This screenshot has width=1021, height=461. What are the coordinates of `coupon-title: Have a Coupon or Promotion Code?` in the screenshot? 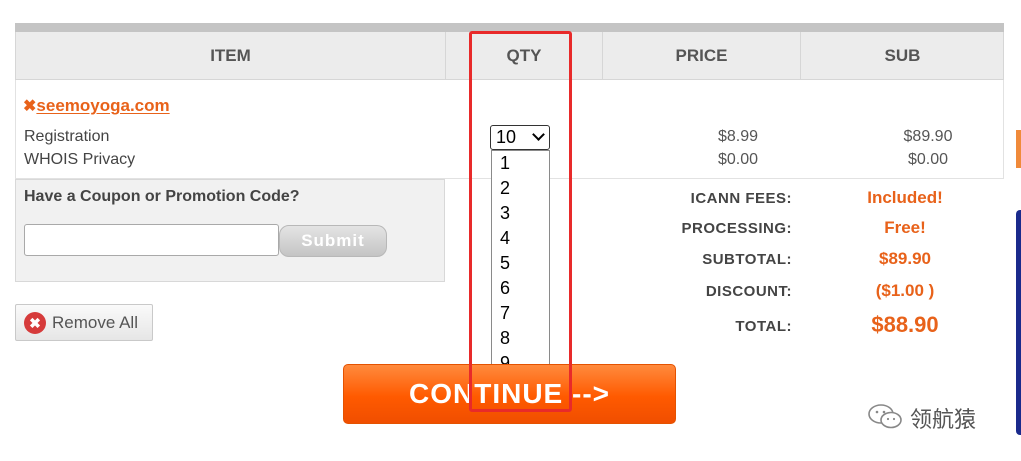 It's located at (162, 196).